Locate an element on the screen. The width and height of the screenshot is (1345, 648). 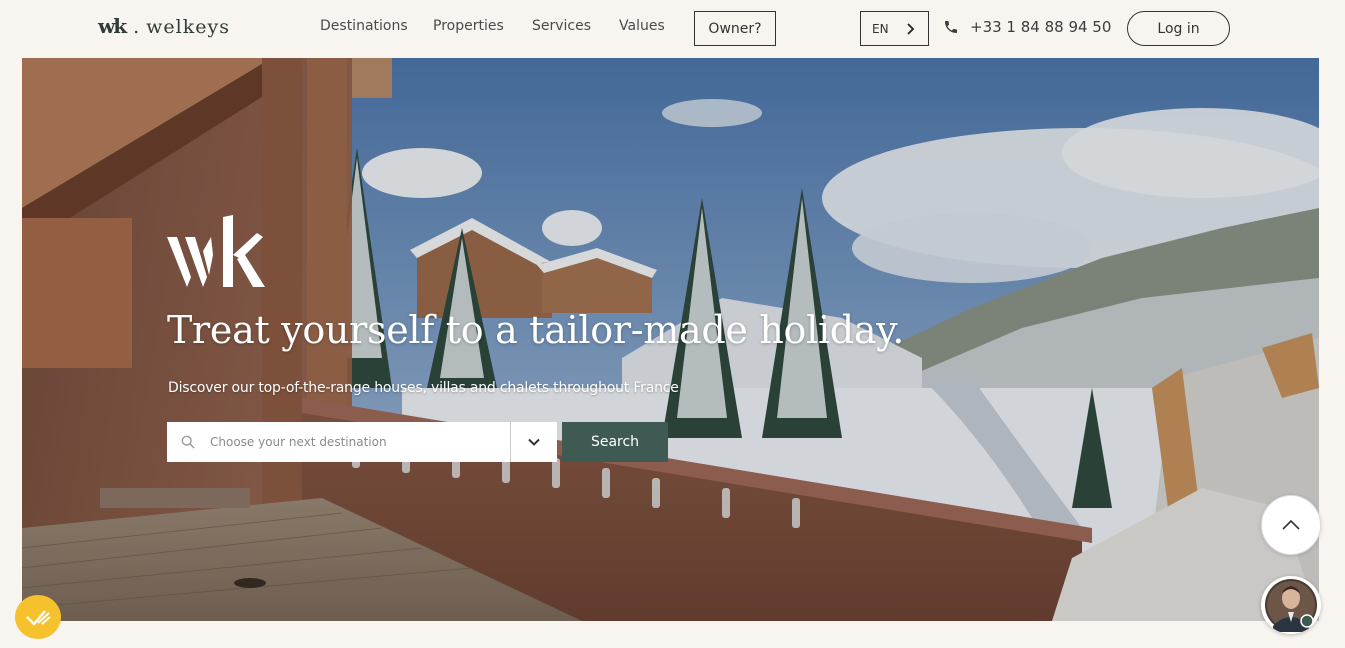
nav-link-services: Services is located at coordinates (561, 26).